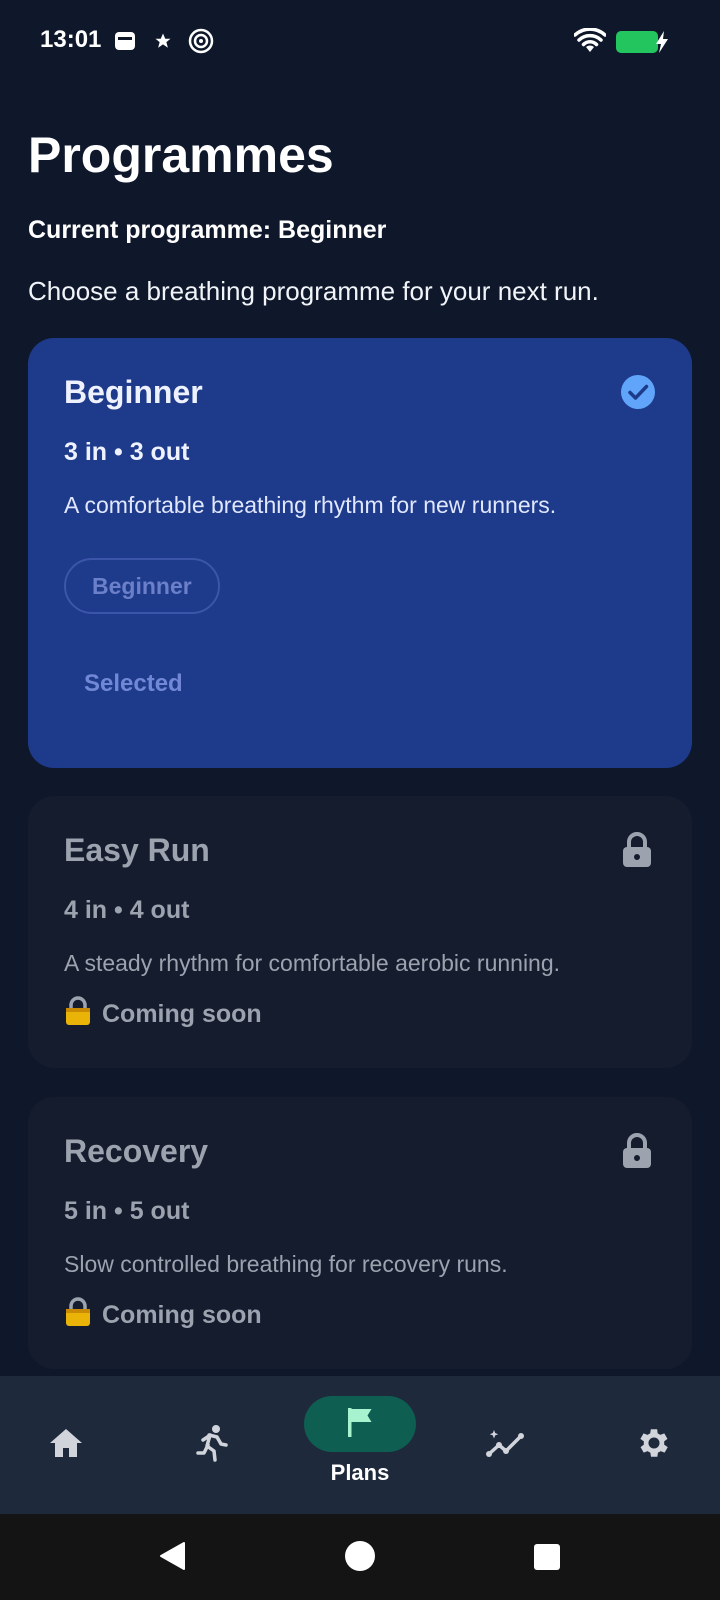  I want to click on nav-insights, so click(506, 1445).